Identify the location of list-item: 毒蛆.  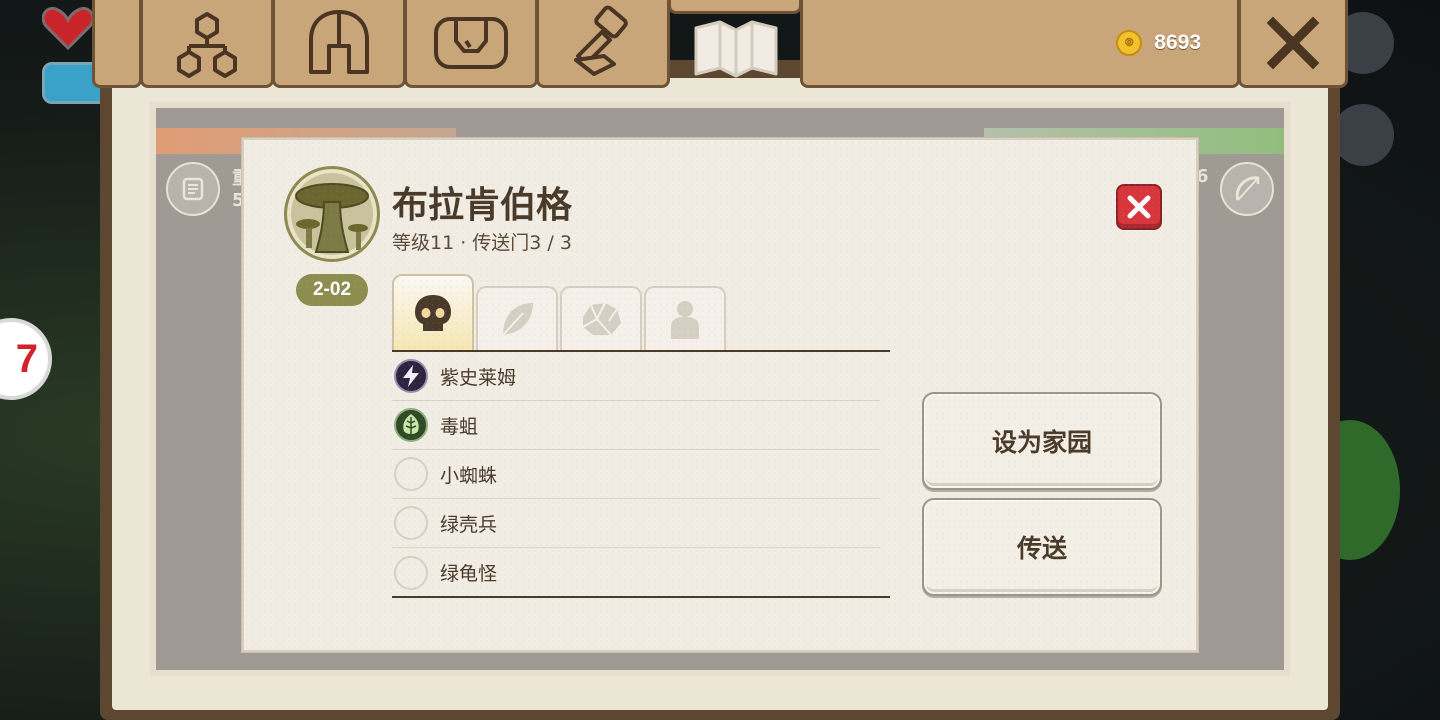
(636, 425).